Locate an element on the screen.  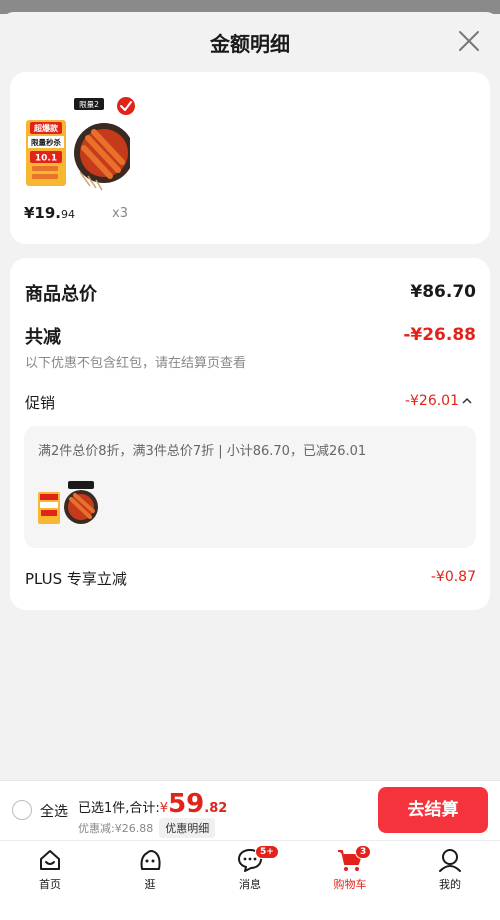
total-price: ¥59.82 is located at coordinates (193, 804).